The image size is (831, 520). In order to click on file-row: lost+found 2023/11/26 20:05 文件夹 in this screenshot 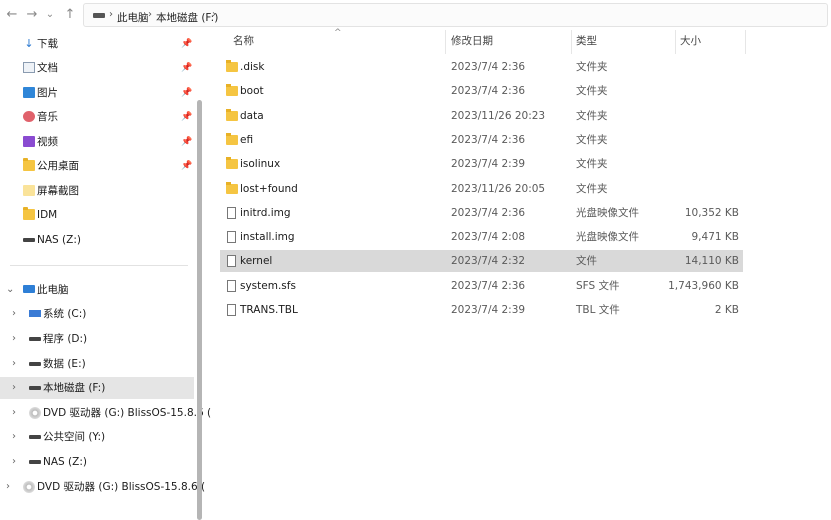, I will do `click(481, 189)`.